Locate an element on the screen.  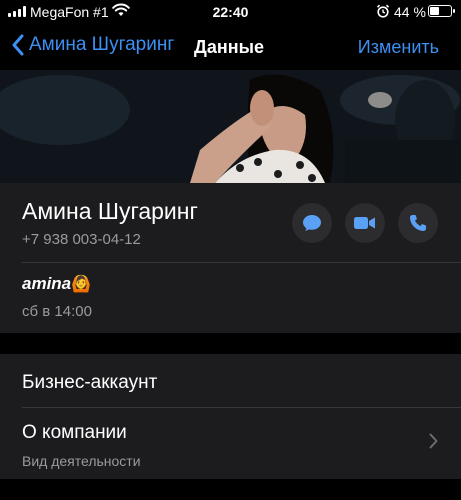
contact-name: Амина Шугаринг is located at coordinates (110, 211).